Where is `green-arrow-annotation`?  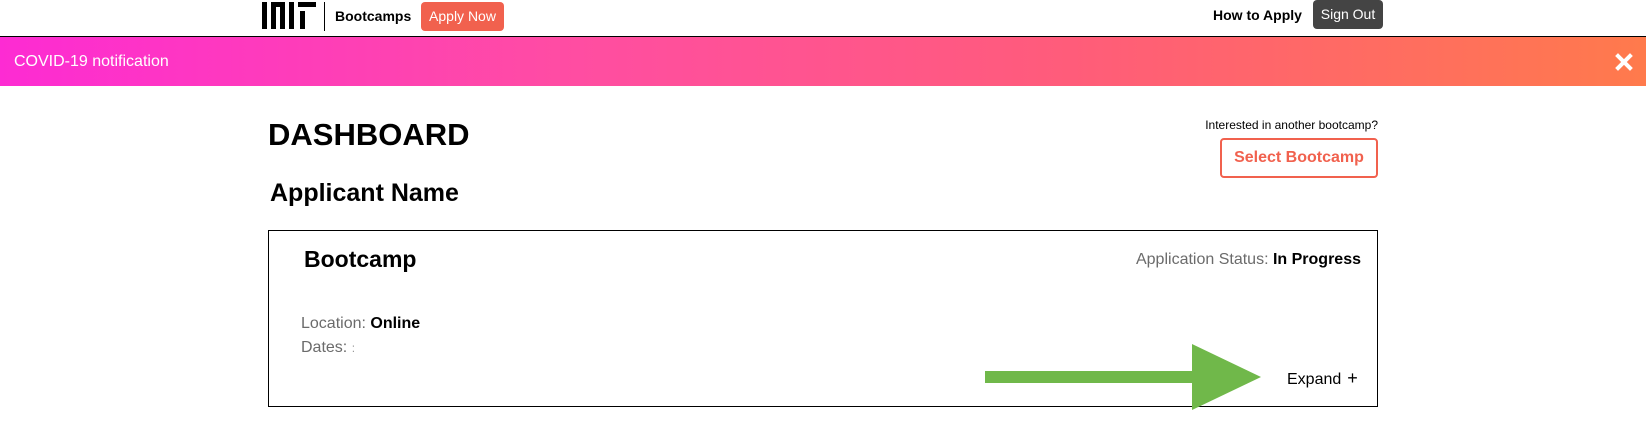 green-arrow-annotation is located at coordinates (1123, 377).